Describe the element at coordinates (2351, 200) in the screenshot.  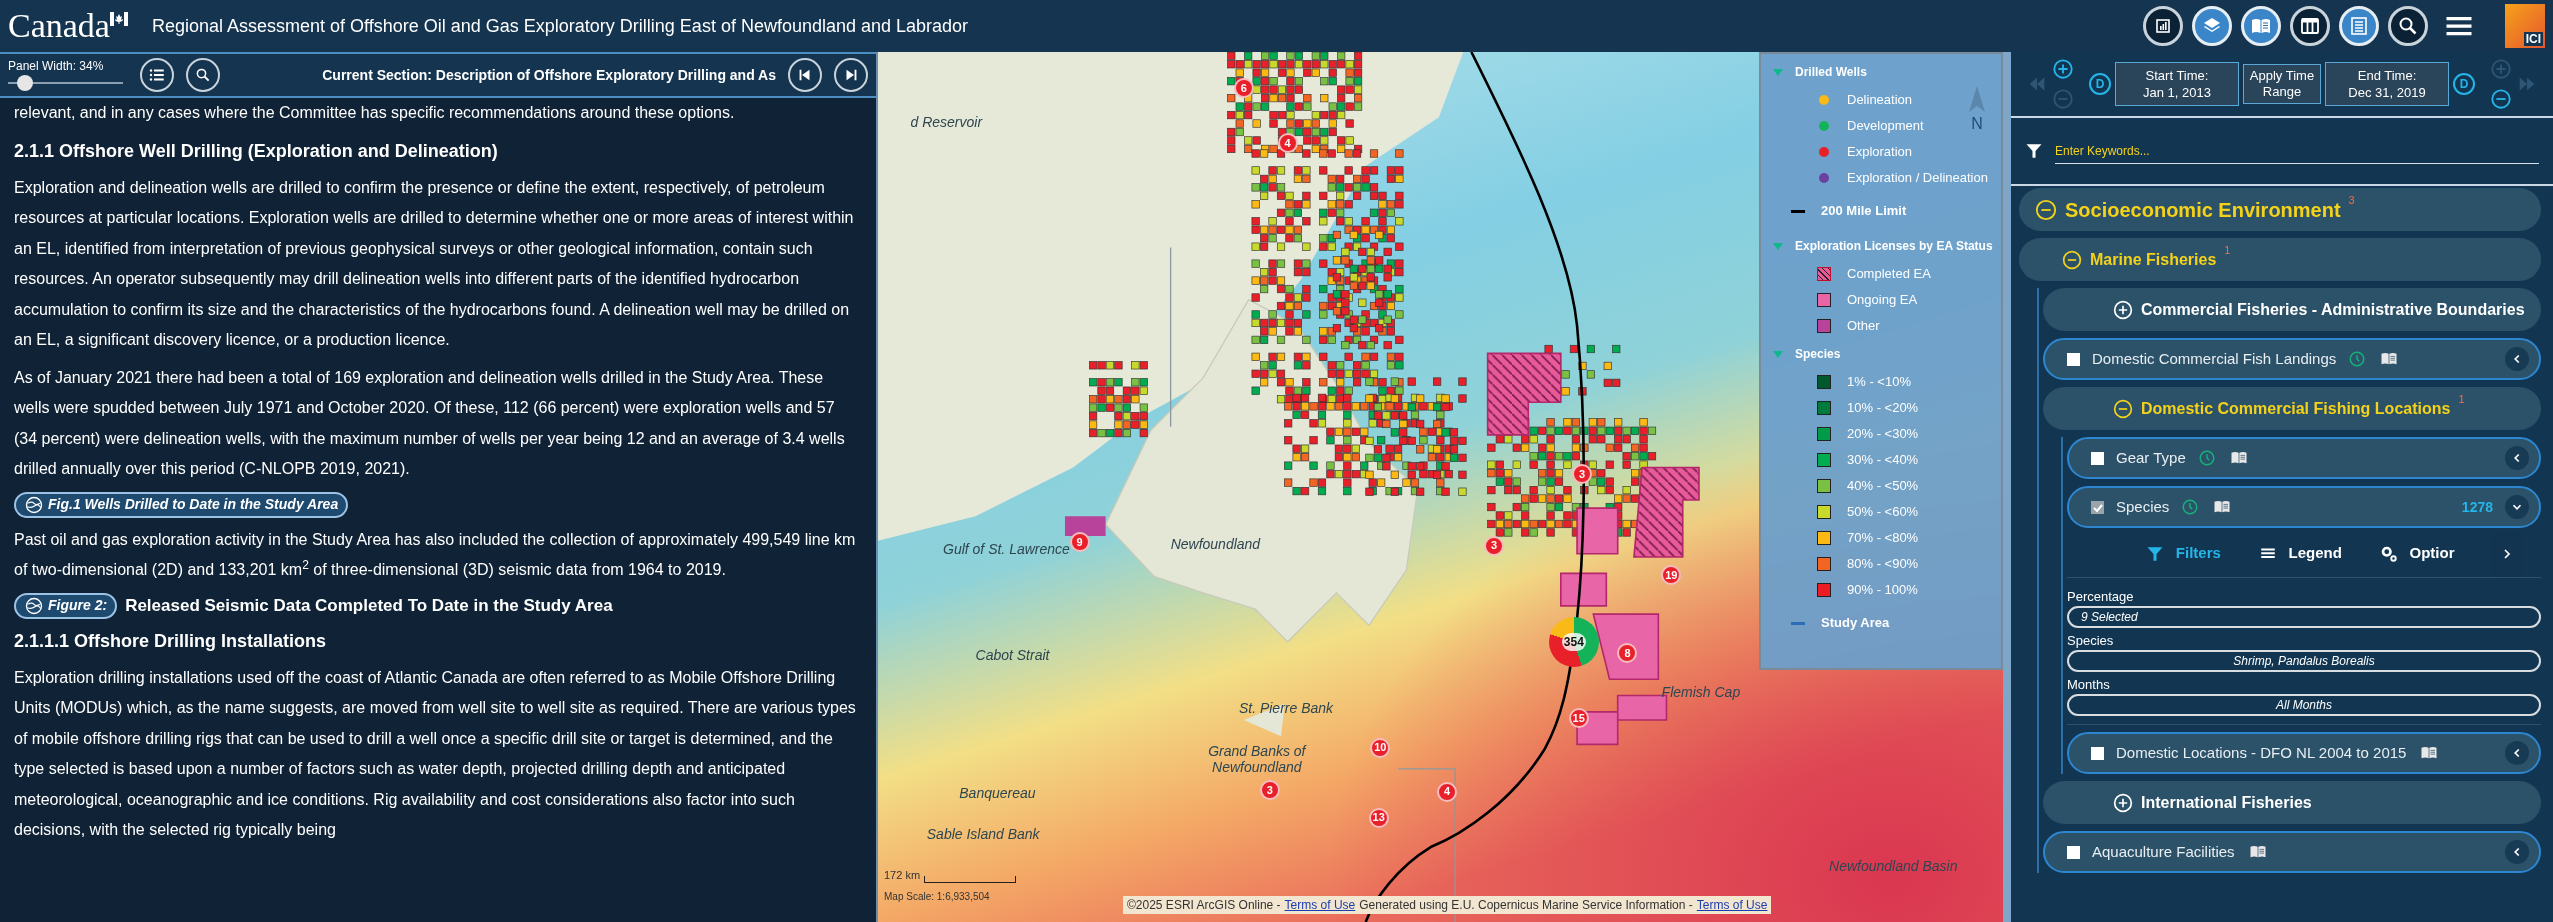
I see `group-count: 3` at that location.